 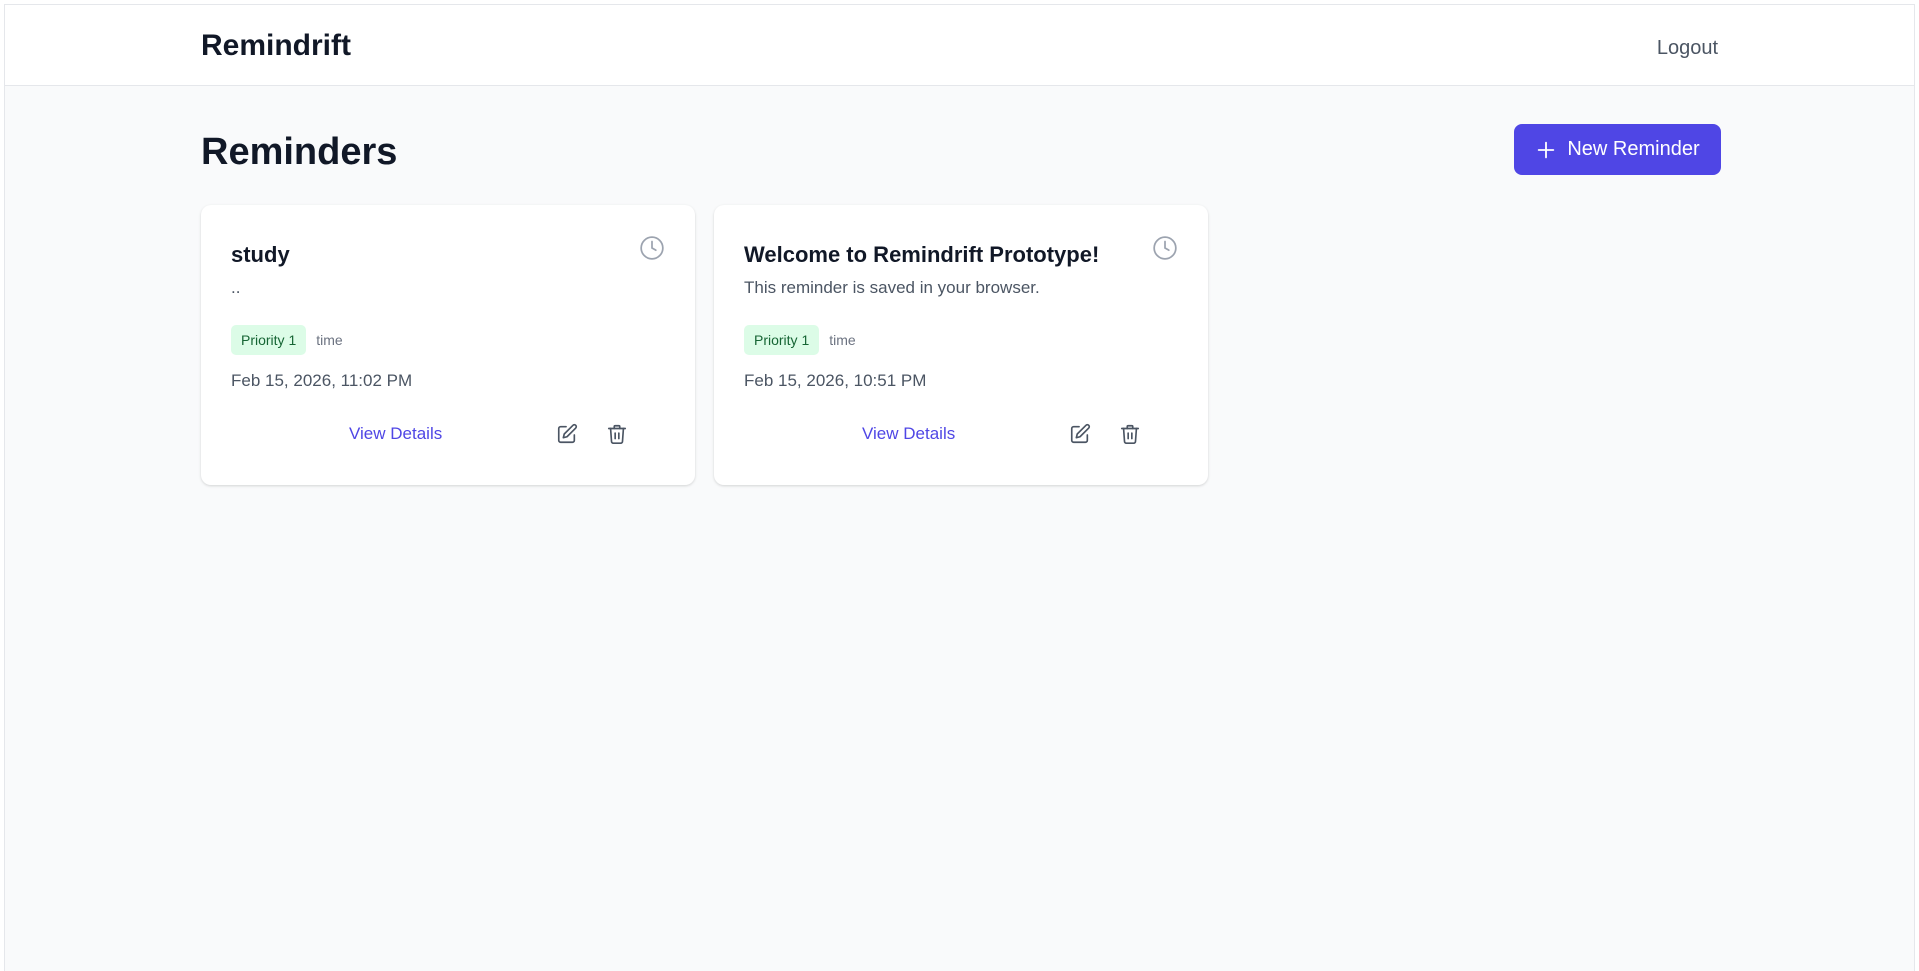 I want to click on reminder-title: study, so click(x=260, y=254).